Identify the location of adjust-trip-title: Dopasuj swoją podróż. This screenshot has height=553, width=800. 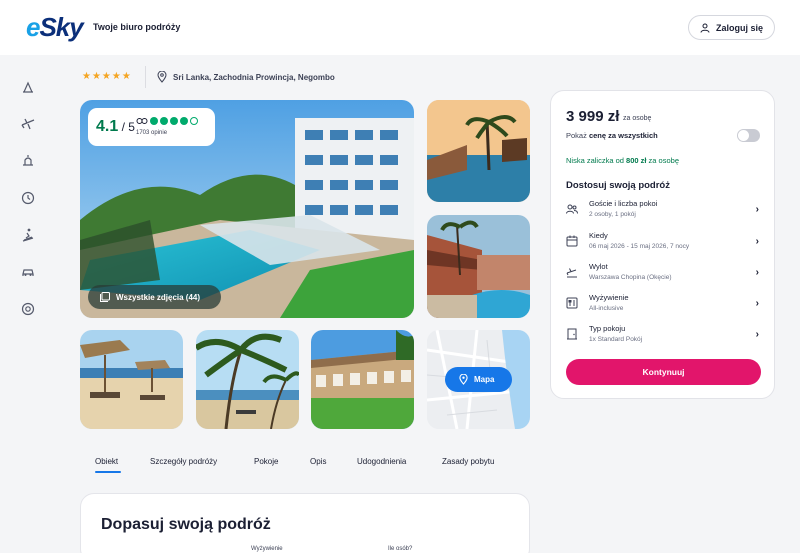
(186, 524).